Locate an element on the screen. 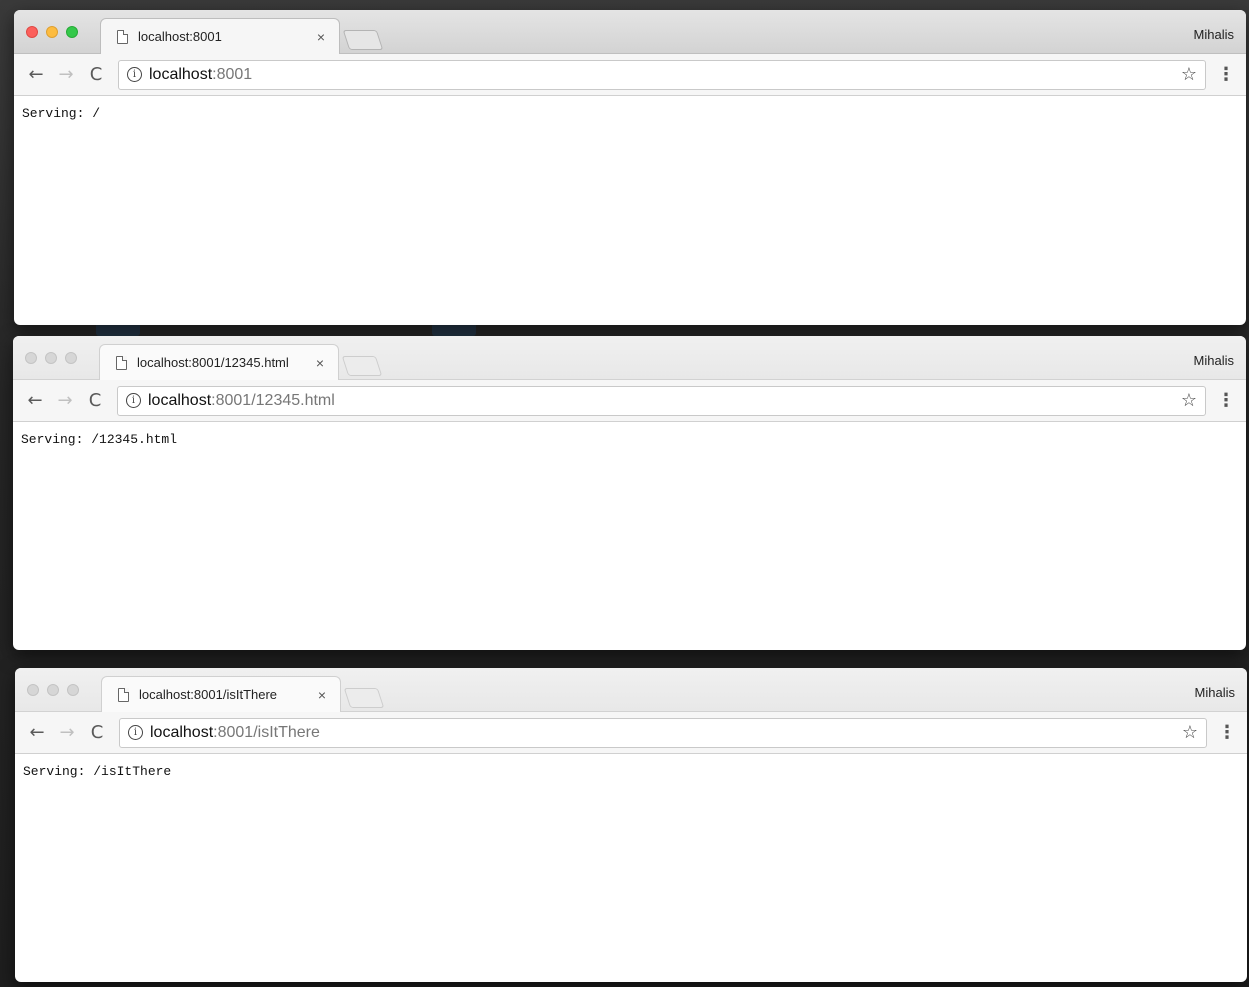 Image resolution: width=1249 pixels, height=987 pixels. page-content: Serving: /isItThere is located at coordinates (631, 771).